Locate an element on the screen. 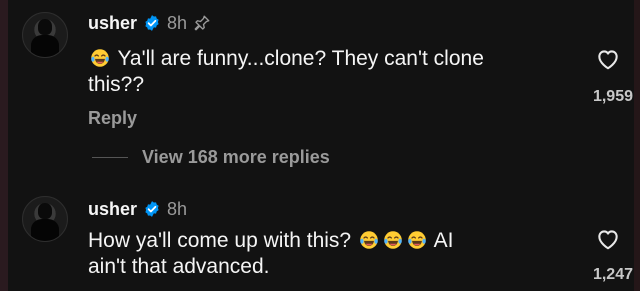 The height and width of the screenshot is (291, 640). comment-text-line1-end: AI is located at coordinates (443, 240).